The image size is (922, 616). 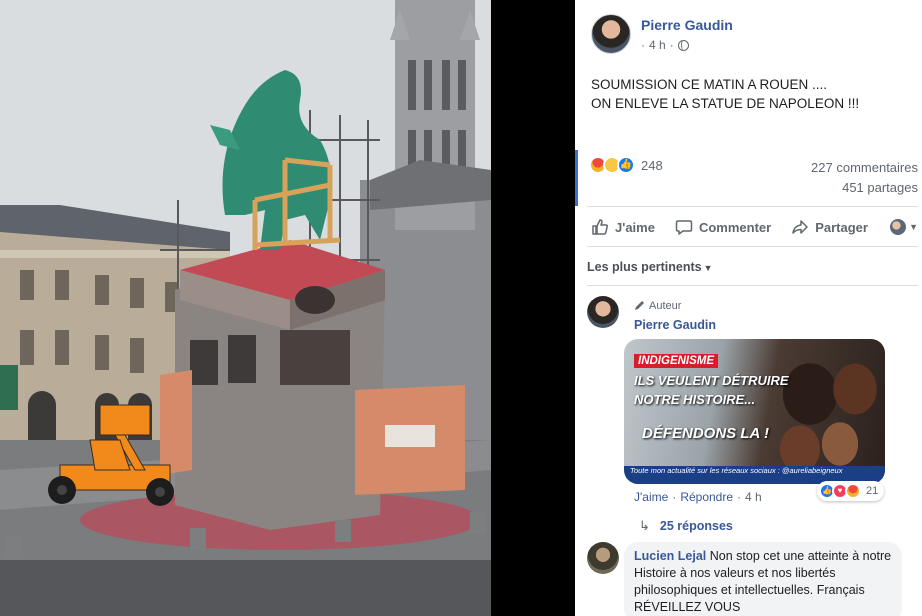 What do you see at coordinates (657, 45) in the screenshot?
I see `post-time: 4 h` at bounding box center [657, 45].